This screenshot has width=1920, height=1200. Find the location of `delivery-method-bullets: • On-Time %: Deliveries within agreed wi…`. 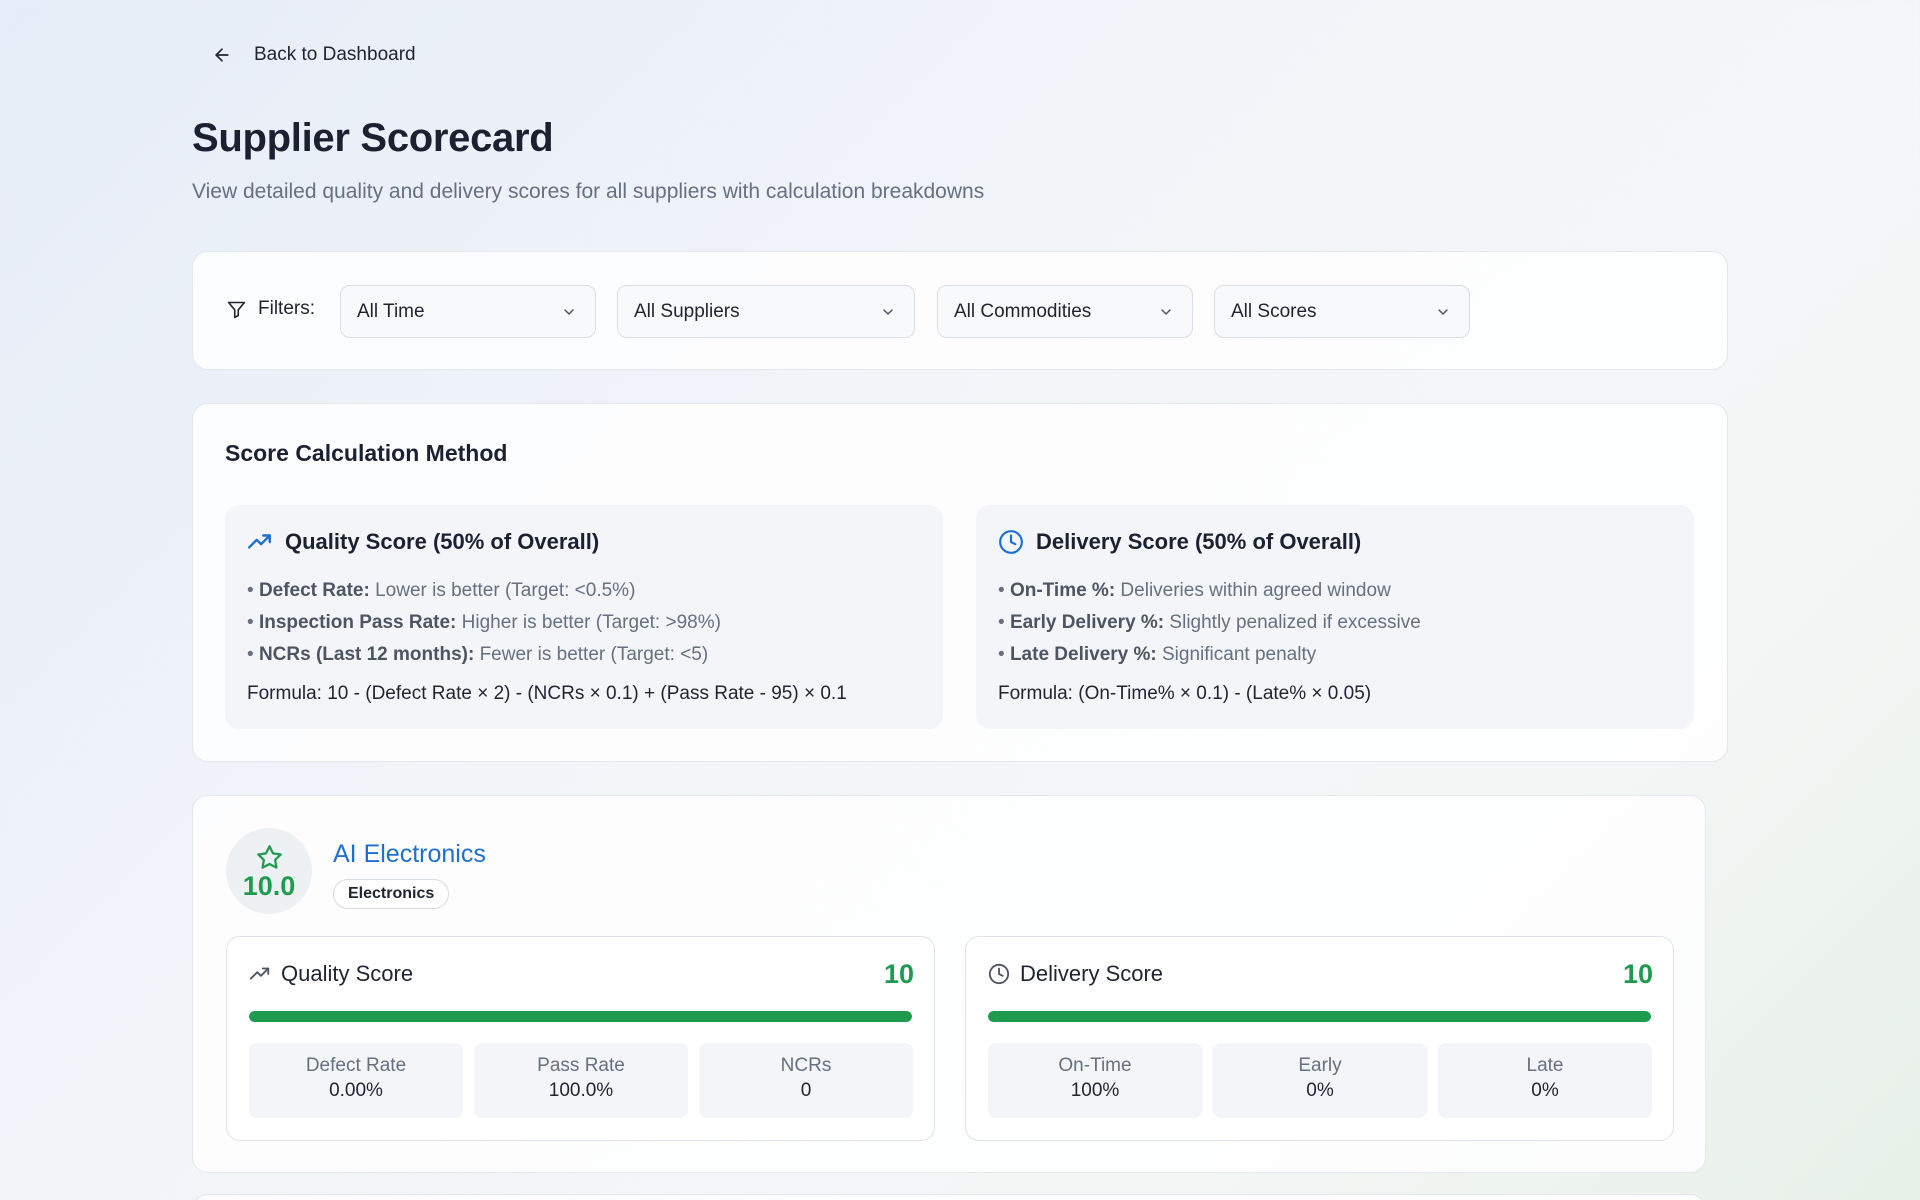

delivery-method-bullets: • On-Time %: Deliveries within agreed wi… is located at coordinates (1209, 623).